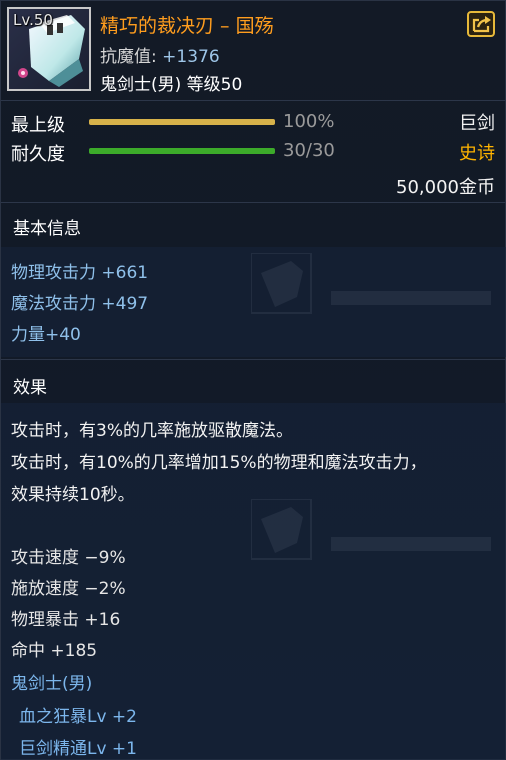  Describe the element at coordinates (445, 187) in the screenshot. I see `price: 50,000金币` at that location.